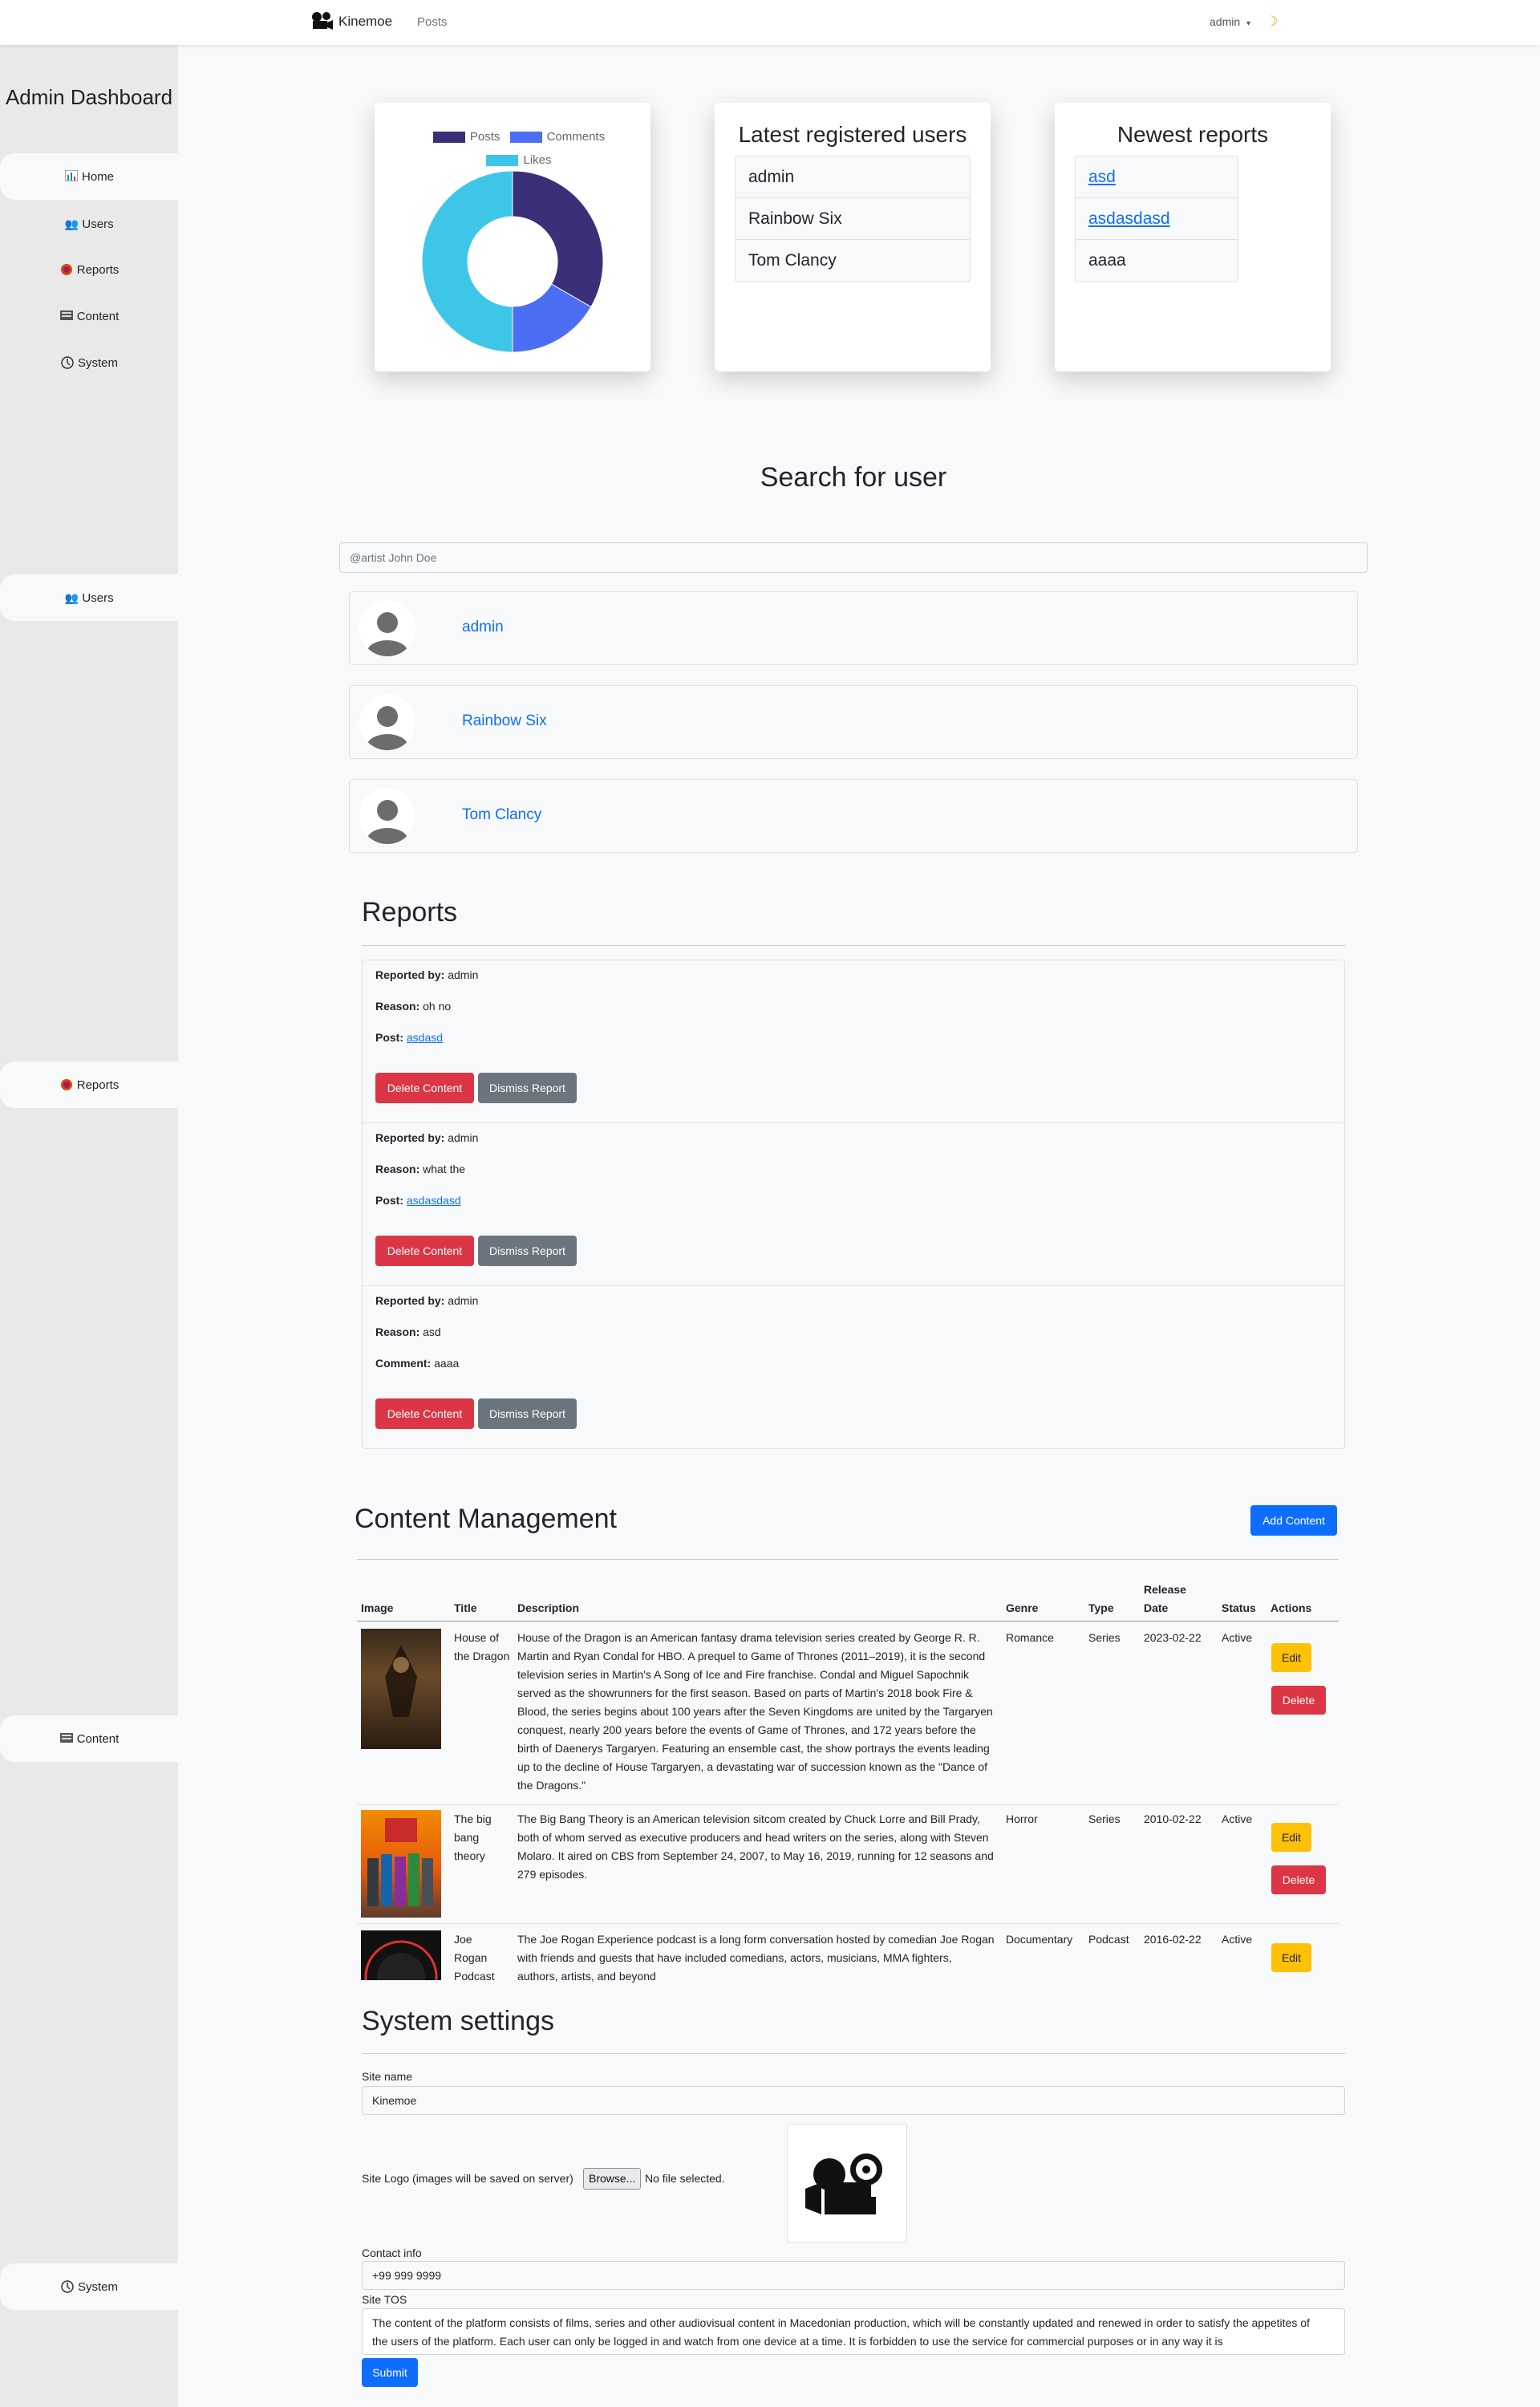 The image size is (1540, 2407). What do you see at coordinates (486, 1519) in the screenshot?
I see `content-title: Content Management` at bounding box center [486, 1519].